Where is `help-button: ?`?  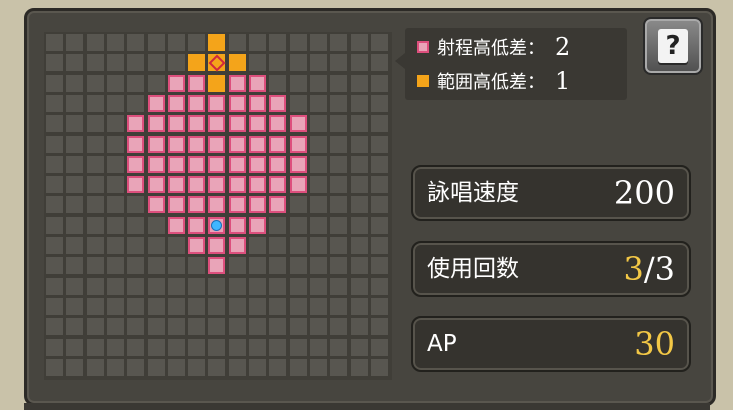
help-button: ? is located at coordinates (673, 46).